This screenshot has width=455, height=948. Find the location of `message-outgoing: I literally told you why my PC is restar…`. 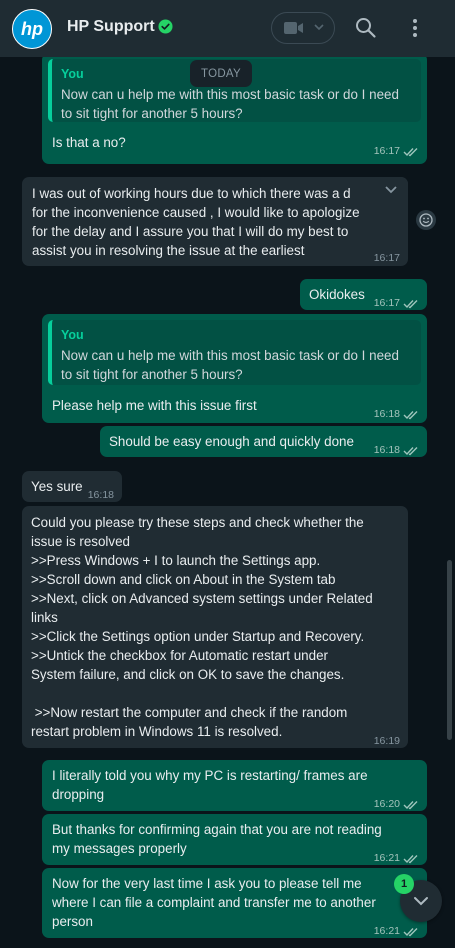

message-outgoing: I literally told you why my PC is restar… is located at coordinates (234, 785).